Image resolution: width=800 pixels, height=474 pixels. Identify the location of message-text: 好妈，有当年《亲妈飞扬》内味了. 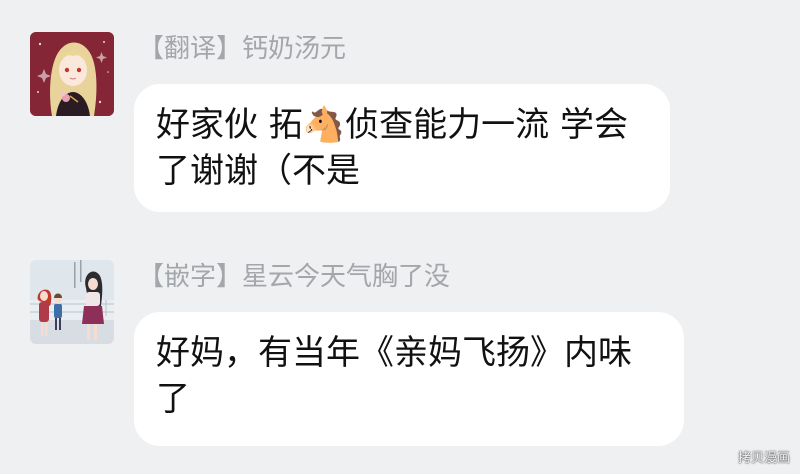
(394, 376).